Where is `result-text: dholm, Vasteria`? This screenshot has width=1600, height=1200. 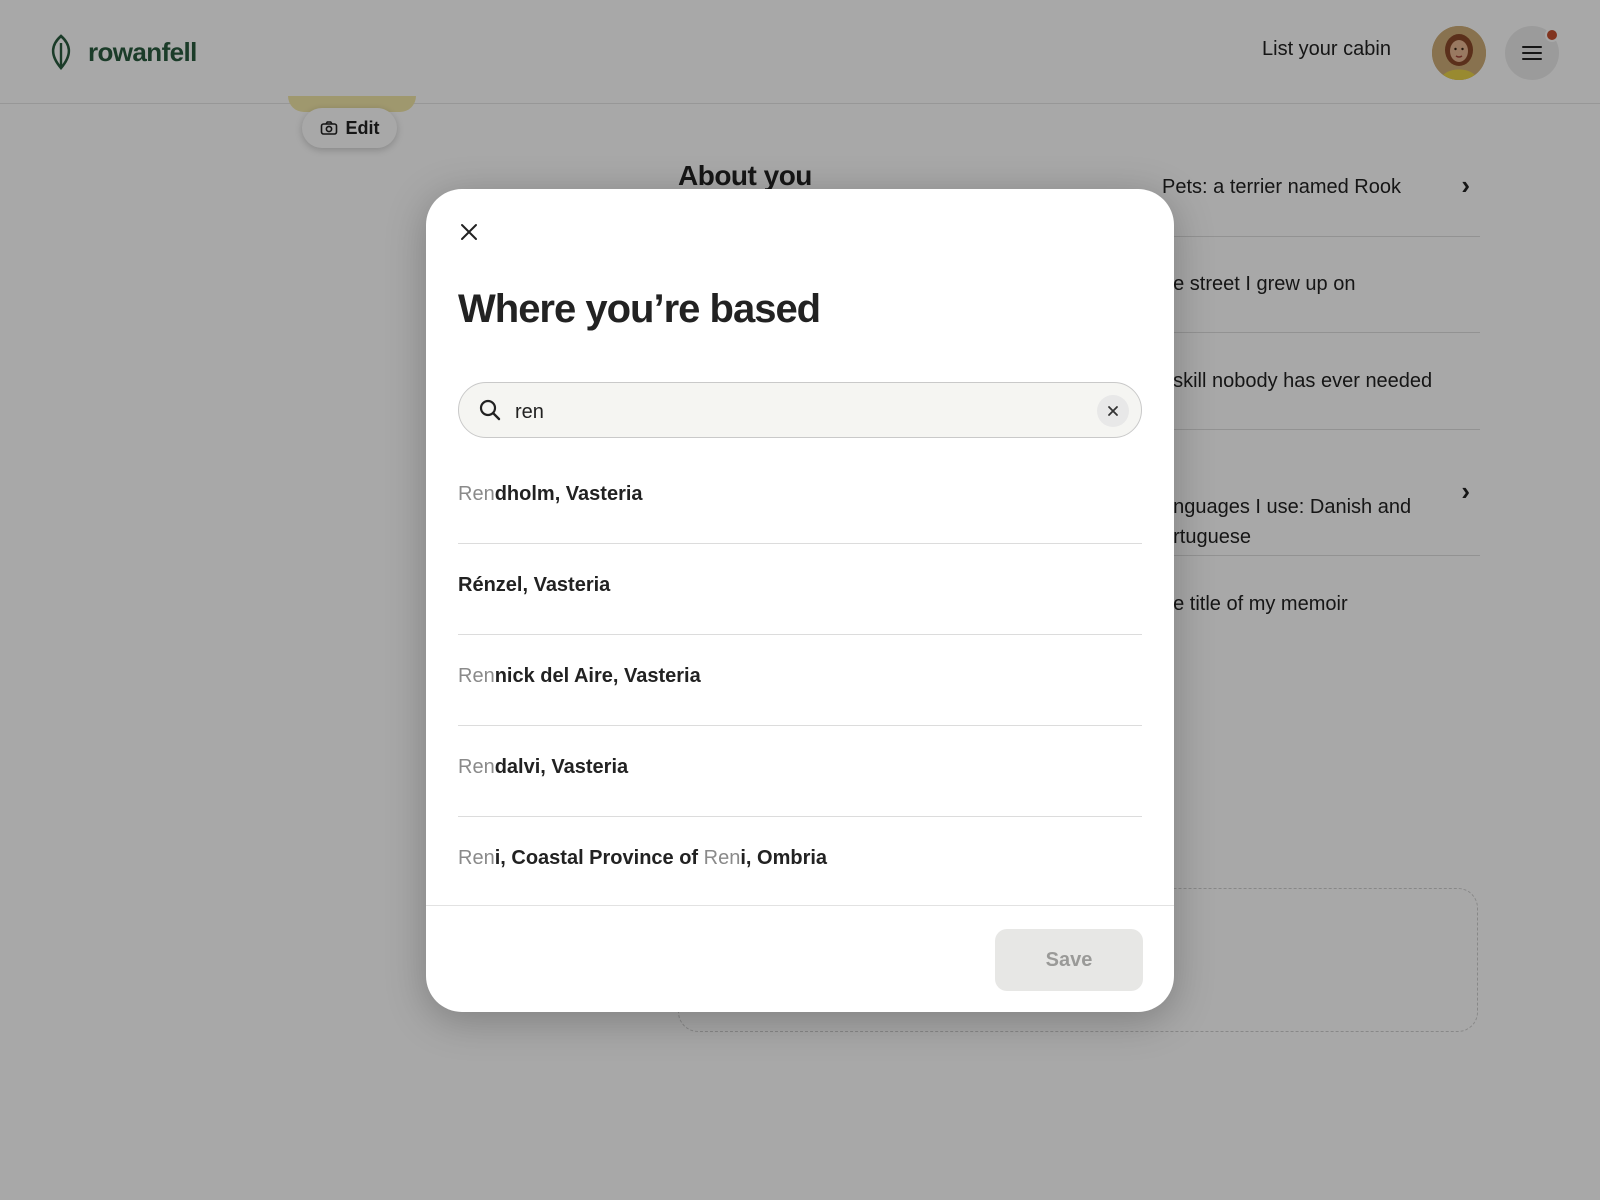
result-text: dholm, Vasteria is located at coordinates (568, 494).